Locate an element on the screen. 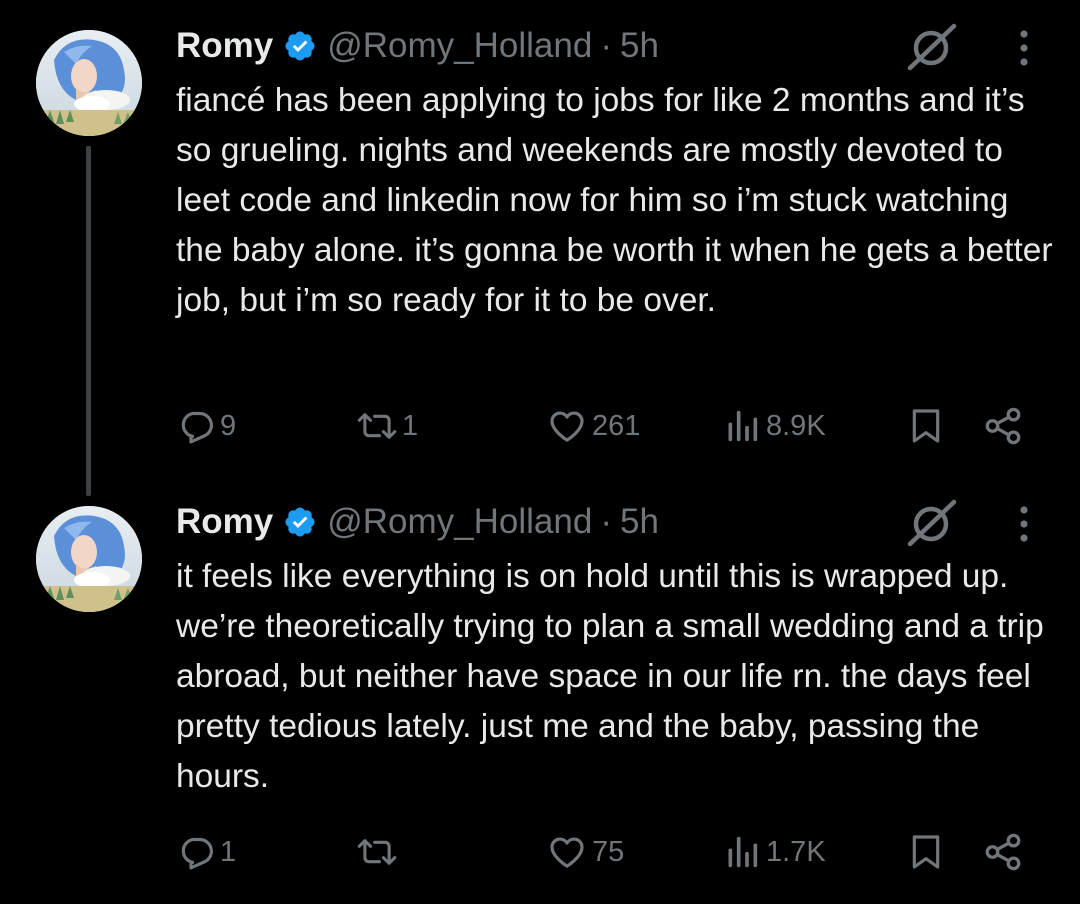 Image resolution: width=1080 pixels, height=904 pixels. reply-button: 1 is located at coordinates (206, 852).